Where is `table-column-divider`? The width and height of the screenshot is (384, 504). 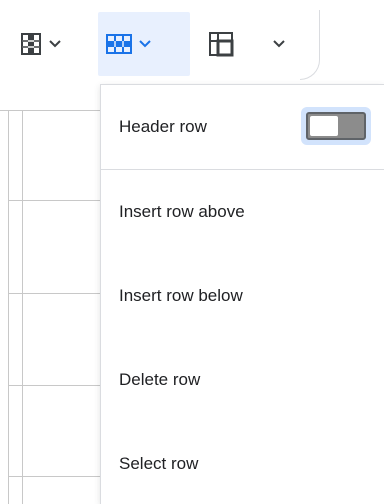
table-column-divider is located at coordinates (22, 307).